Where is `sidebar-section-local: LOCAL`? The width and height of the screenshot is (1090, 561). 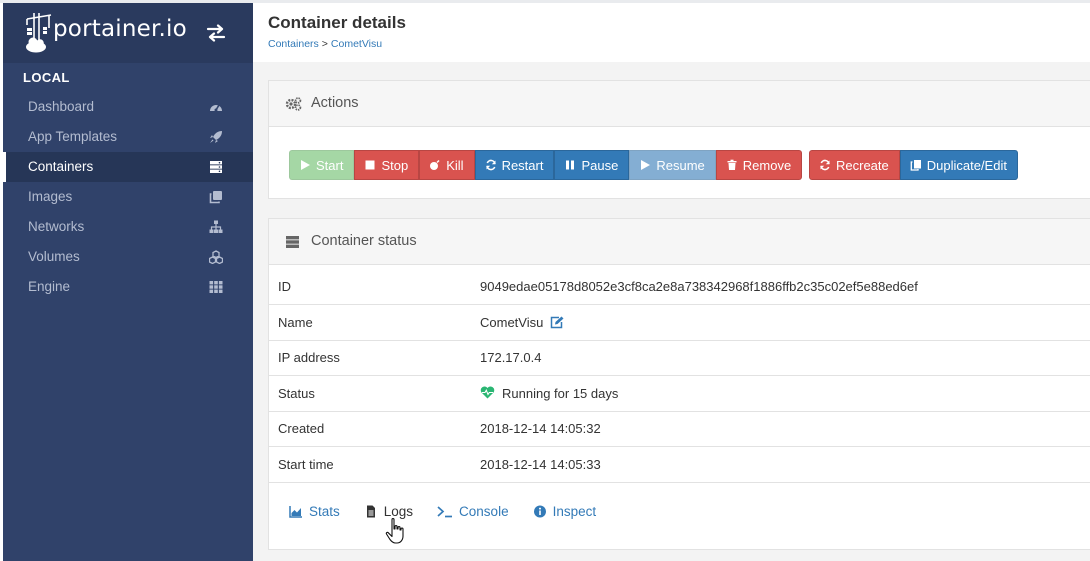 sidebar-section-local: LOCAL is located at coordinates (46, 77).